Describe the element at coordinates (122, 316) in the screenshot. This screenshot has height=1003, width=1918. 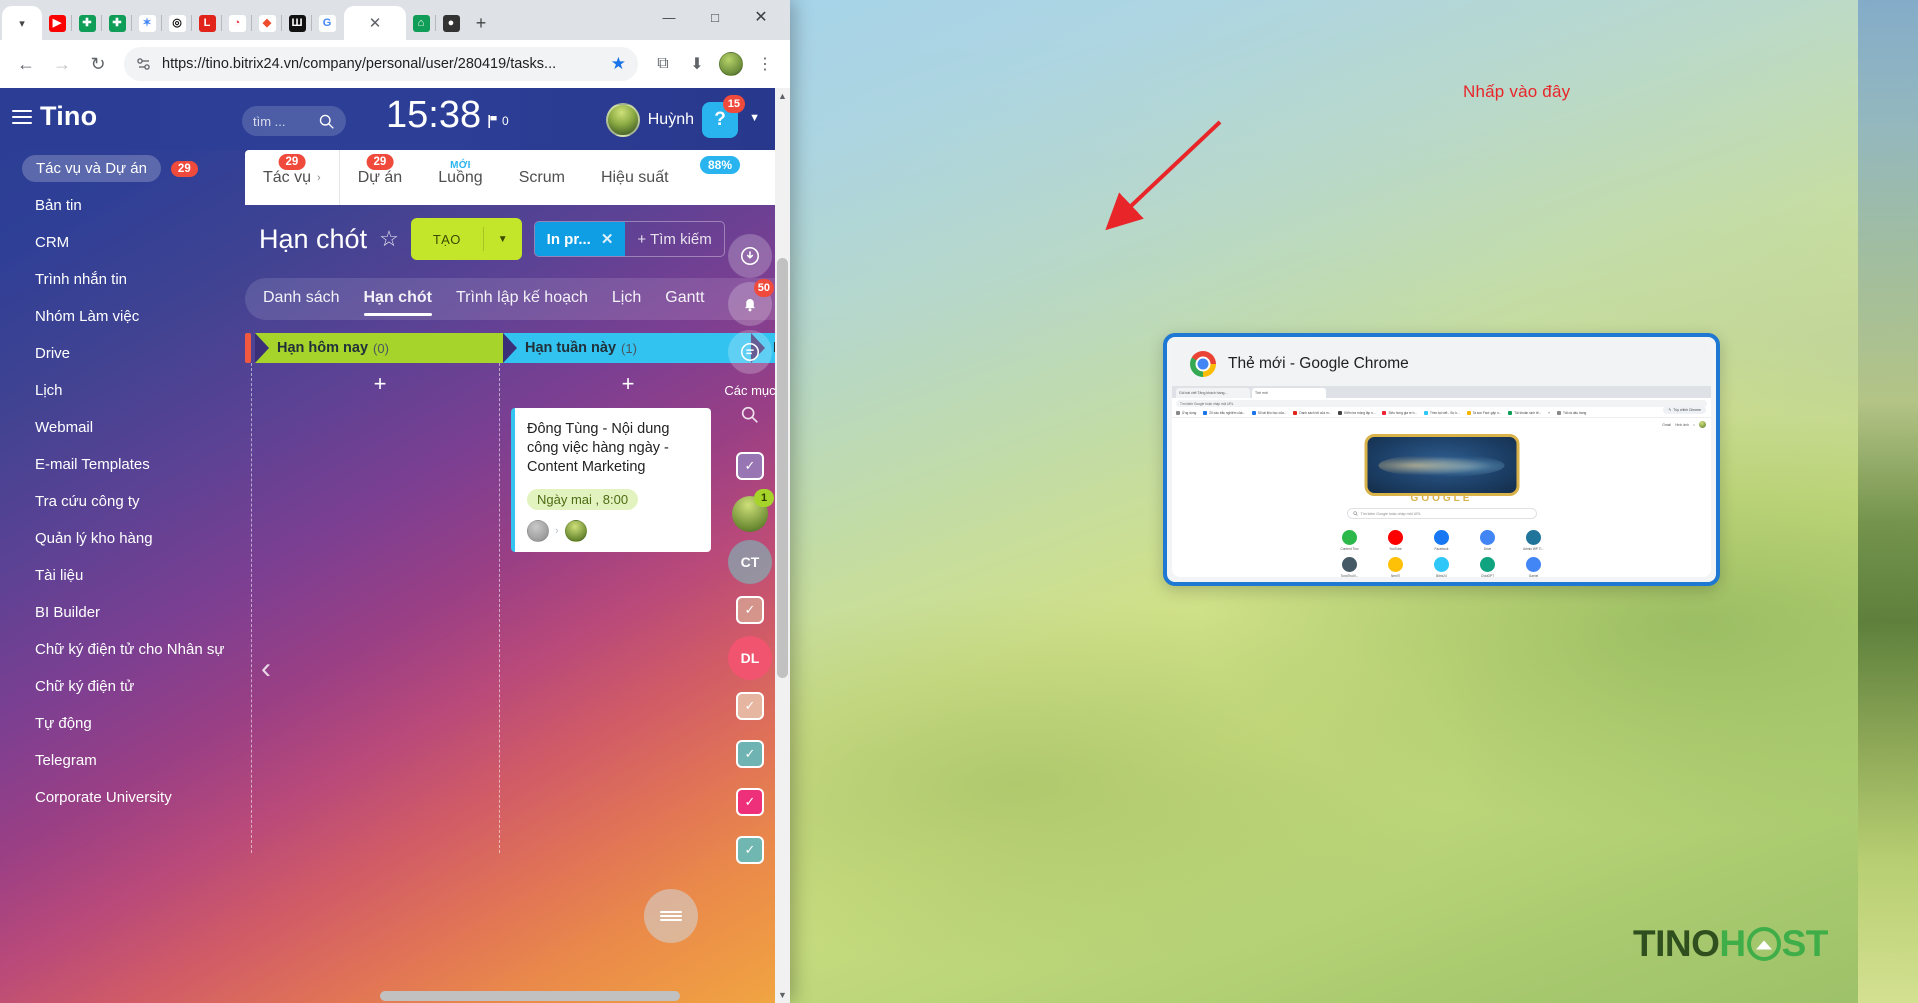
I see `sidebar-item-workgroups: Nhóm Làm việc` at that location.